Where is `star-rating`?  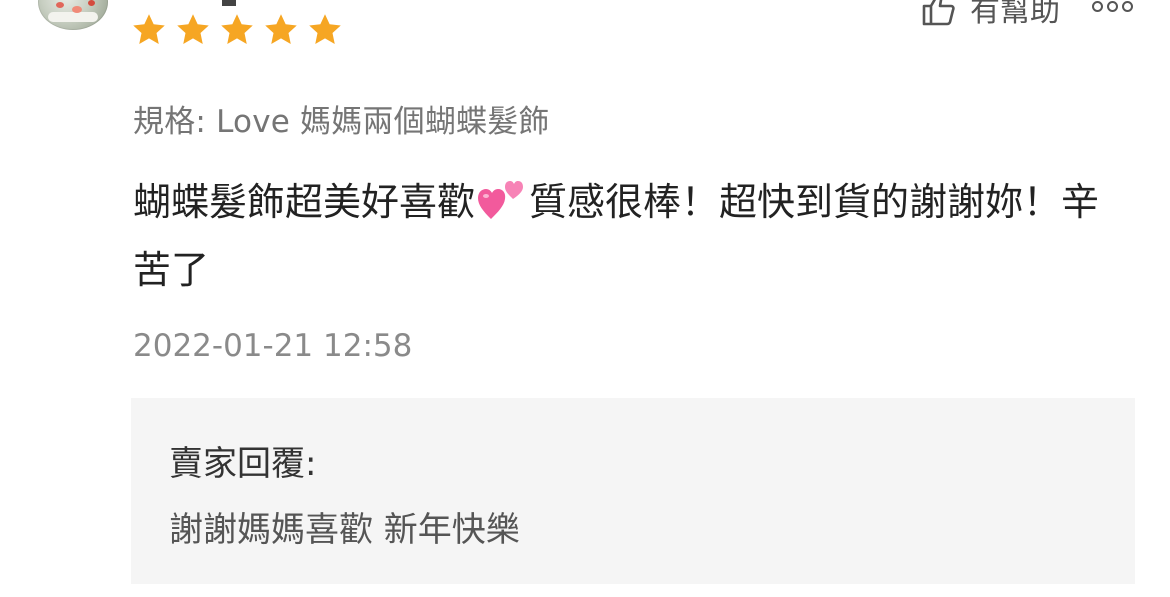 star-rating is located at coordinates (237, 32).